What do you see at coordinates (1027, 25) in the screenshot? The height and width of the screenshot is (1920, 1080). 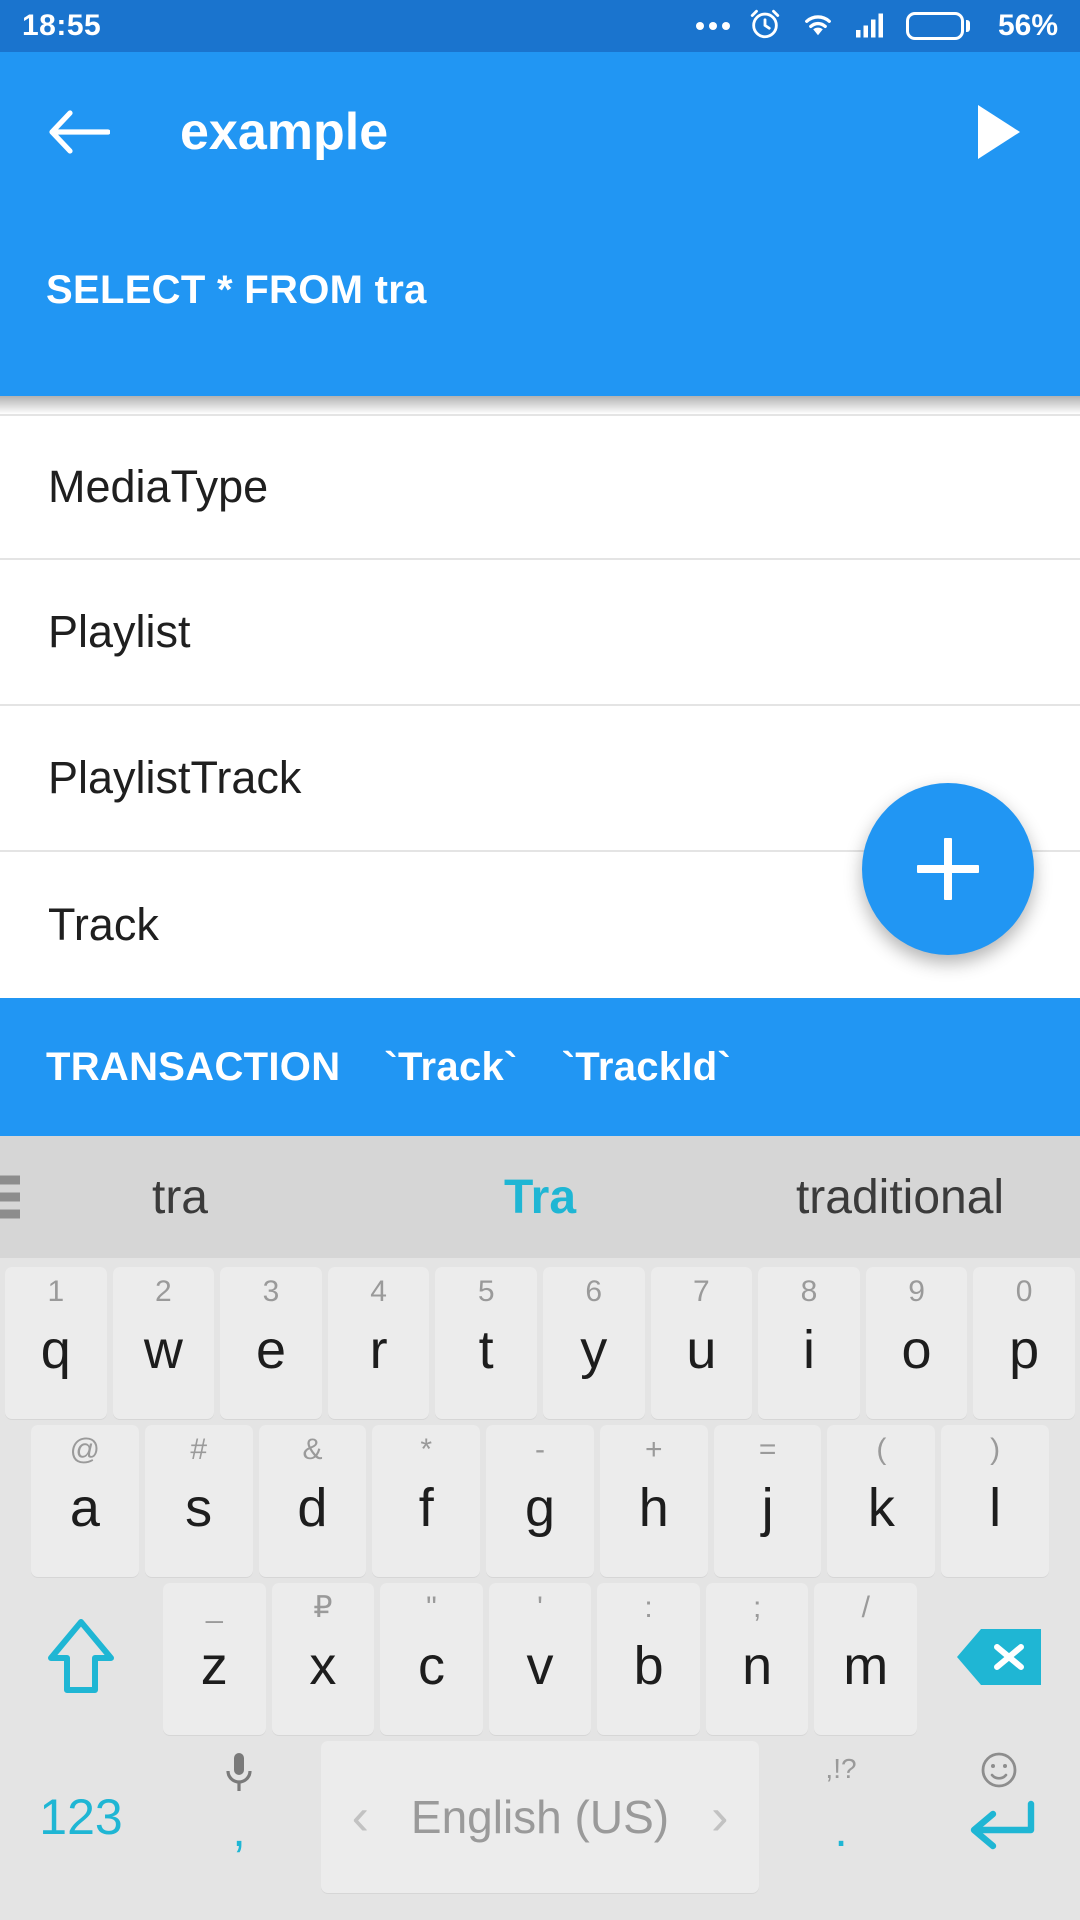 I see `battery-percent-label: 56%` at bounding box center [1027, 25].